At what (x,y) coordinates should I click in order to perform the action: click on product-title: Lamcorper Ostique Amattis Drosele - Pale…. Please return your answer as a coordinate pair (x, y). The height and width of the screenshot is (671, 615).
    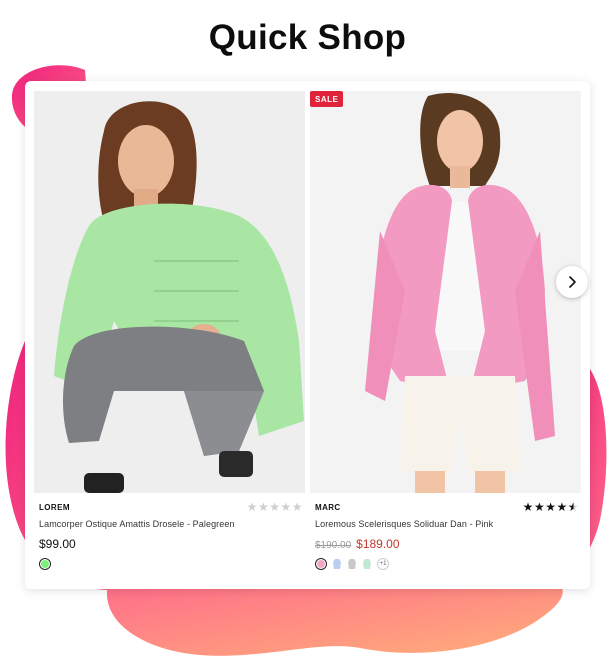
    Looking at the image, I should click on (137, 524).